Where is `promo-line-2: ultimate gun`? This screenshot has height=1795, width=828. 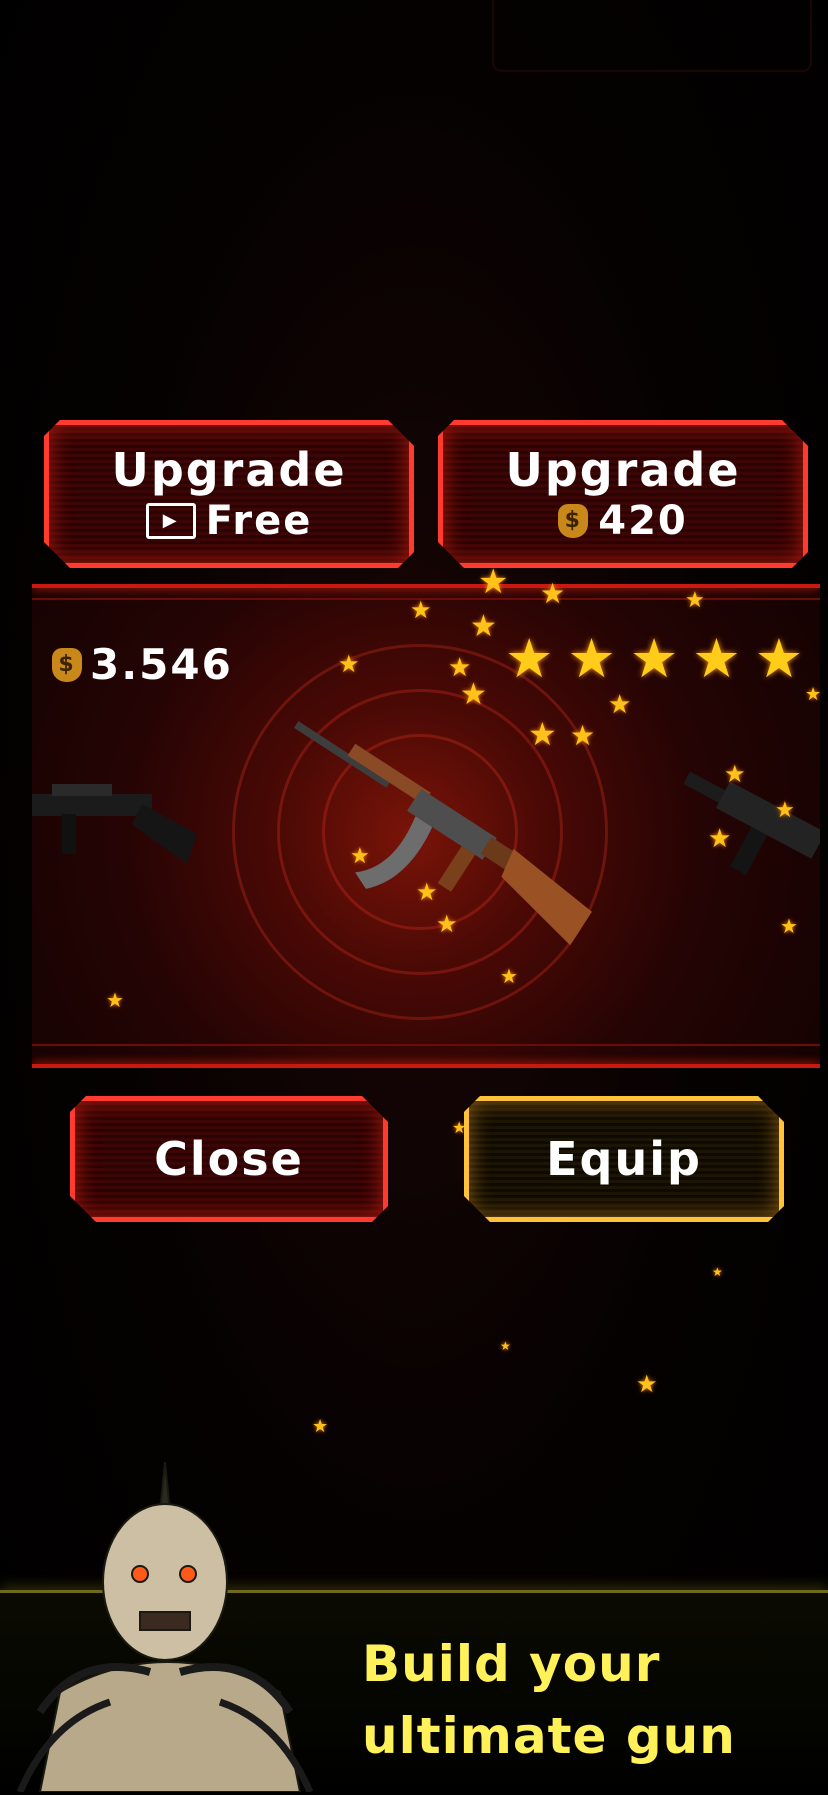 promo-line-2: ultimate gun is located at coordinates (549, 1736).